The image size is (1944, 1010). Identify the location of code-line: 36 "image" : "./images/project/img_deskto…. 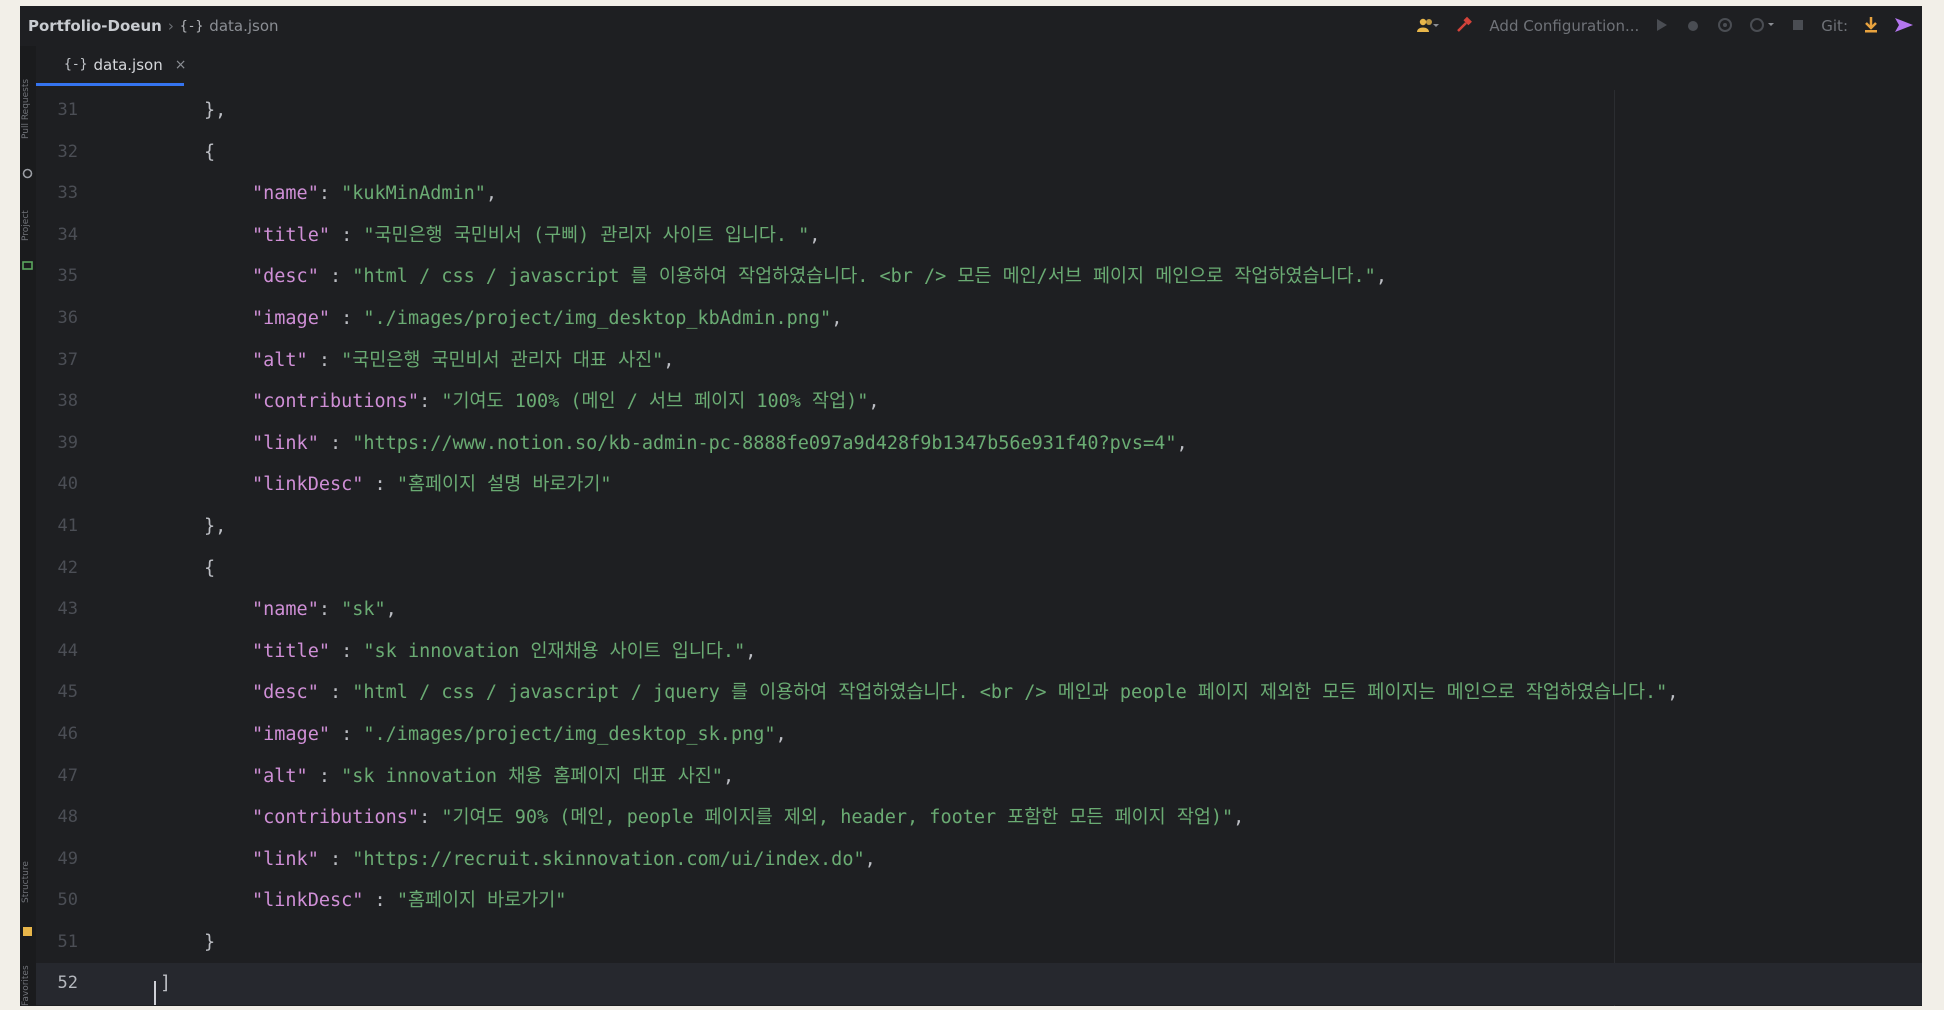
(979, 319).